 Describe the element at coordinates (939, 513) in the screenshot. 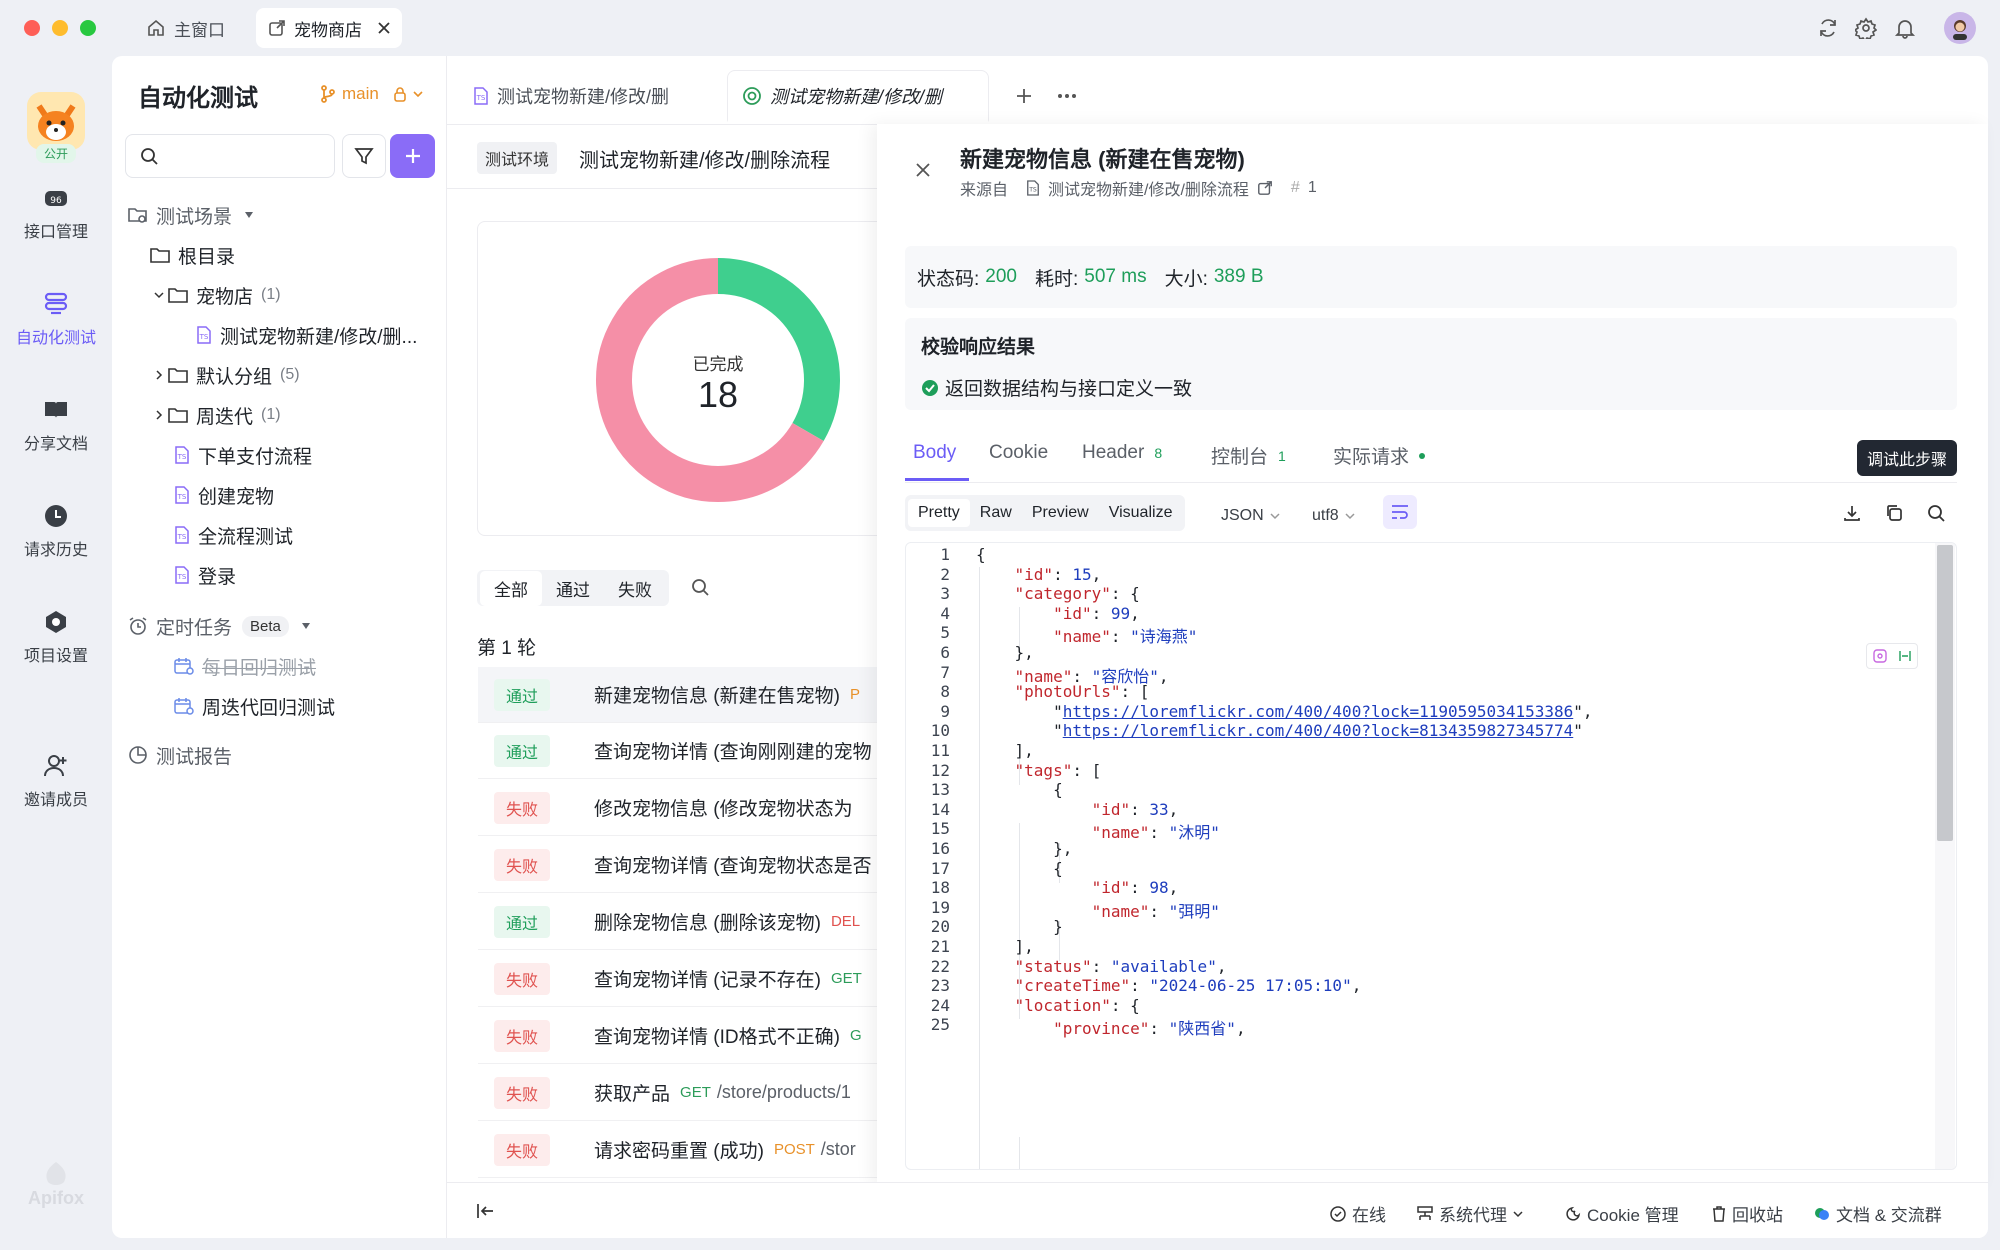

I see `mode-pretty: Pretty` at that location.